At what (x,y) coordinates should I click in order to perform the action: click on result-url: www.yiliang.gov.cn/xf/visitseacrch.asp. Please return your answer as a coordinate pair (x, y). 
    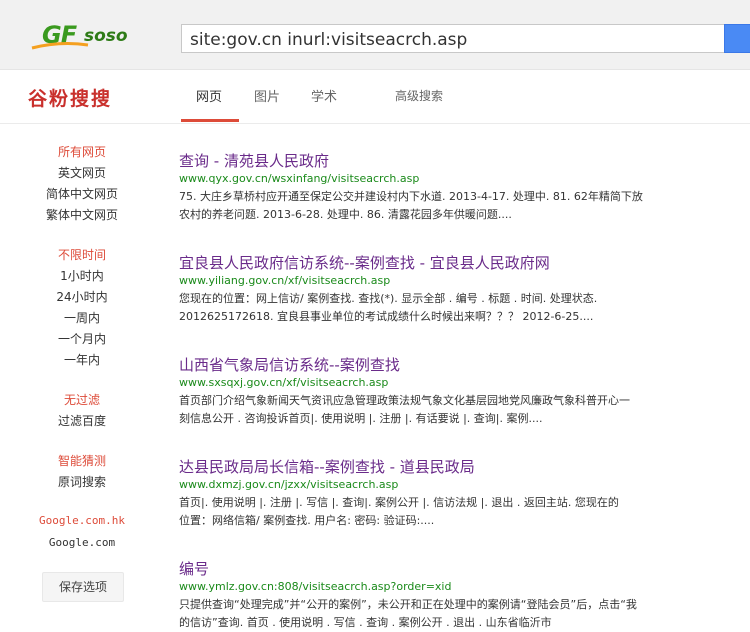
    Looking at the image, I should click on (459, 281).